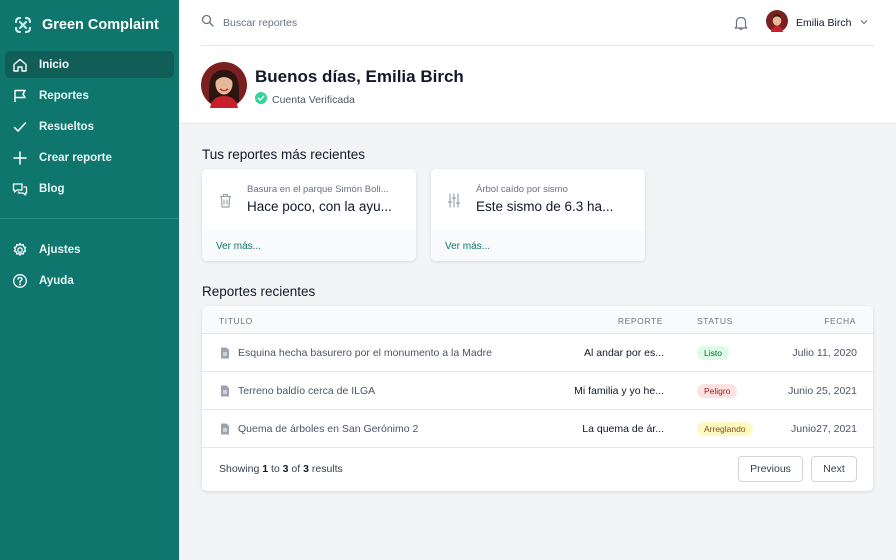 The height and width of the screenshot is (560, 896). Describe the element at coordinates (359, 76) in the screenshot. I see `page-title: Buenos días, Emilia Birch` at that location.